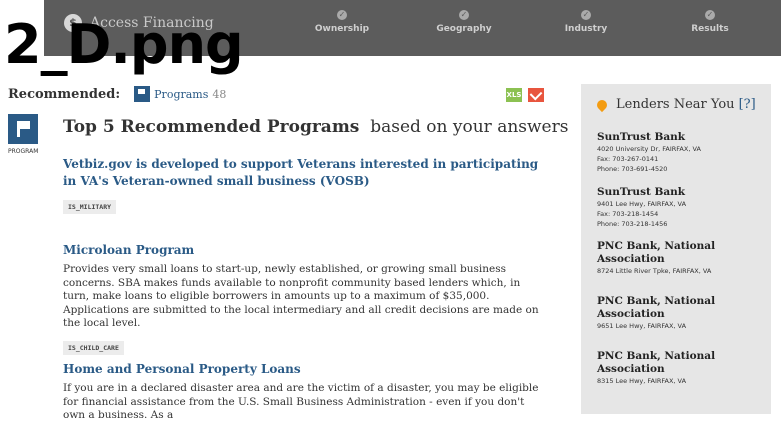  Describe the element at coordinates (586, 29) in the screenshot. I see `step-label: Industry` at that location.